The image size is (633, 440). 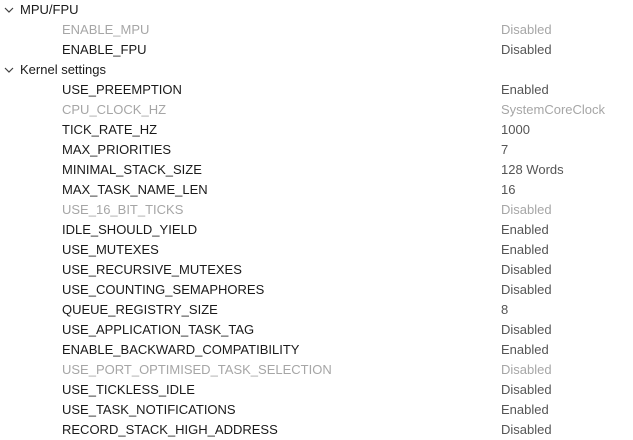 What do you see at coordinates (316, 310) in the screenshot?
I see `parameter-row-queue-registry-size: QUEUE_REGISTRY_SIZE 8` at bounding box center [316, 310].